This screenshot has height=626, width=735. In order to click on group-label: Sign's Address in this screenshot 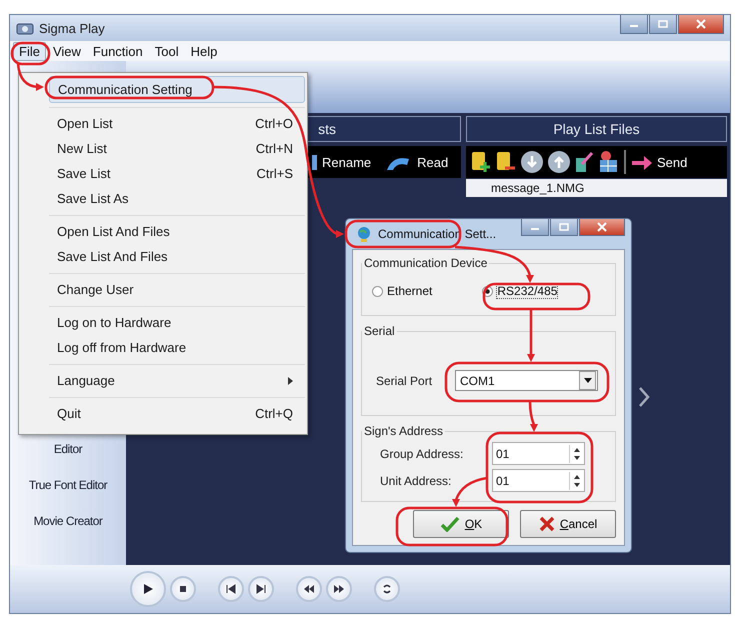, I will do `click(403, 431)`.